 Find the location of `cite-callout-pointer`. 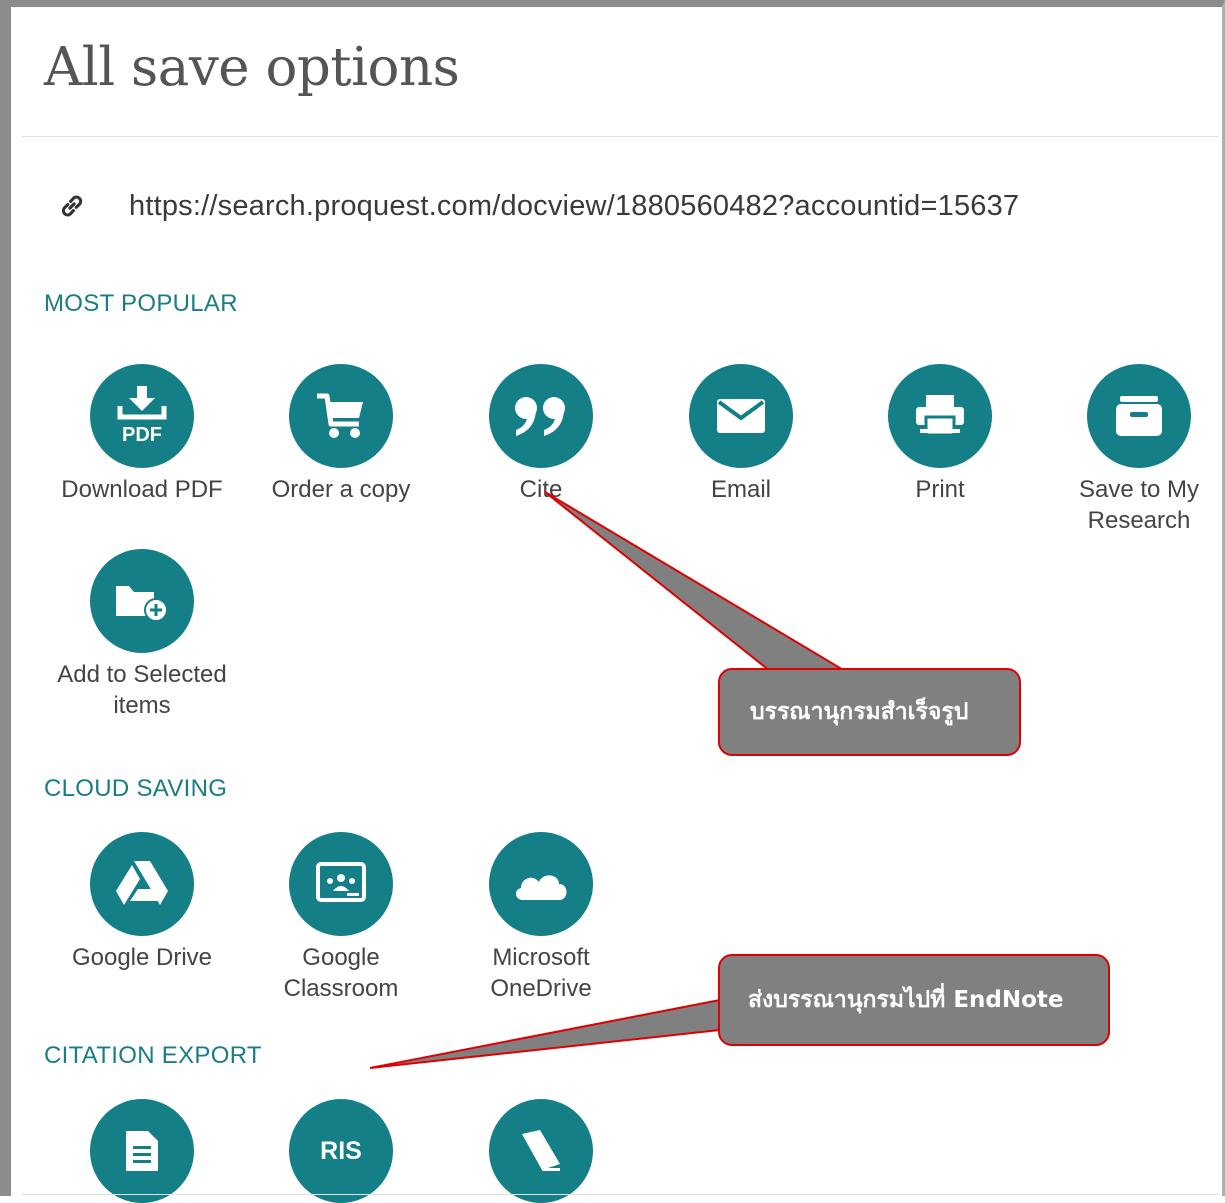

cite-callout-pointer is located at coordinates (696, 581).